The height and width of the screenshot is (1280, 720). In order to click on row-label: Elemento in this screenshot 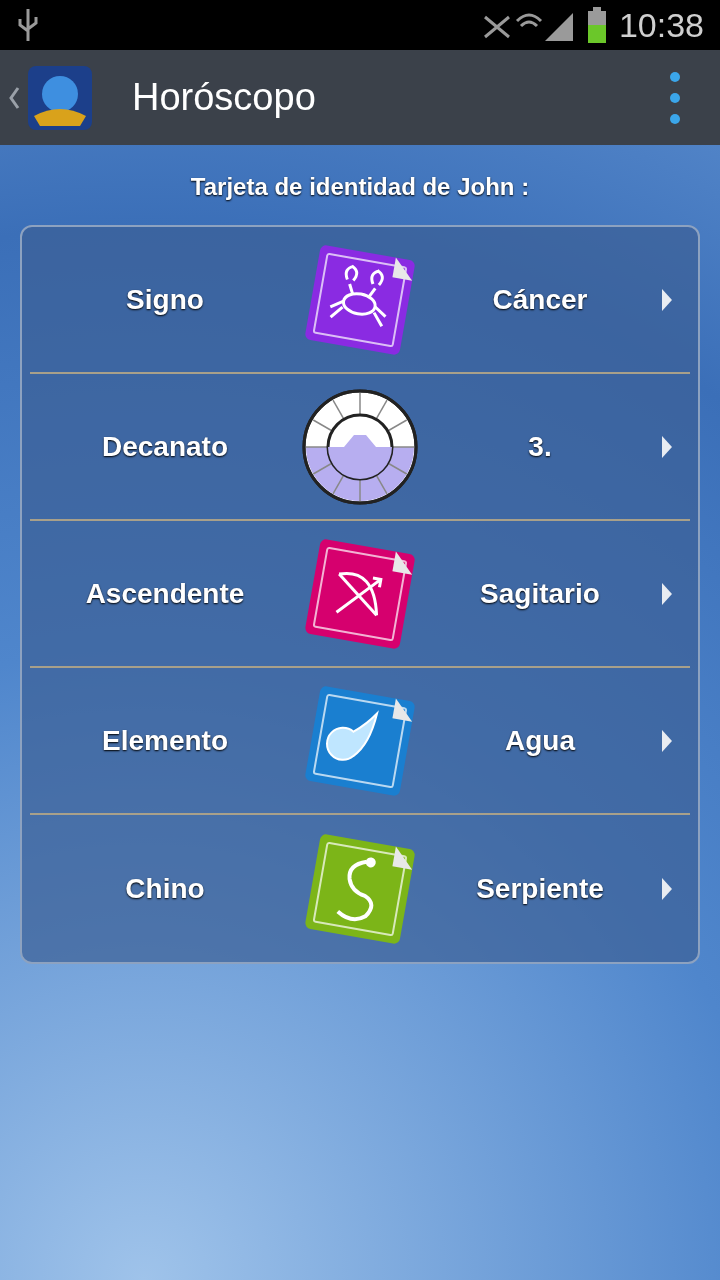, I will do `click(165, 740)`.